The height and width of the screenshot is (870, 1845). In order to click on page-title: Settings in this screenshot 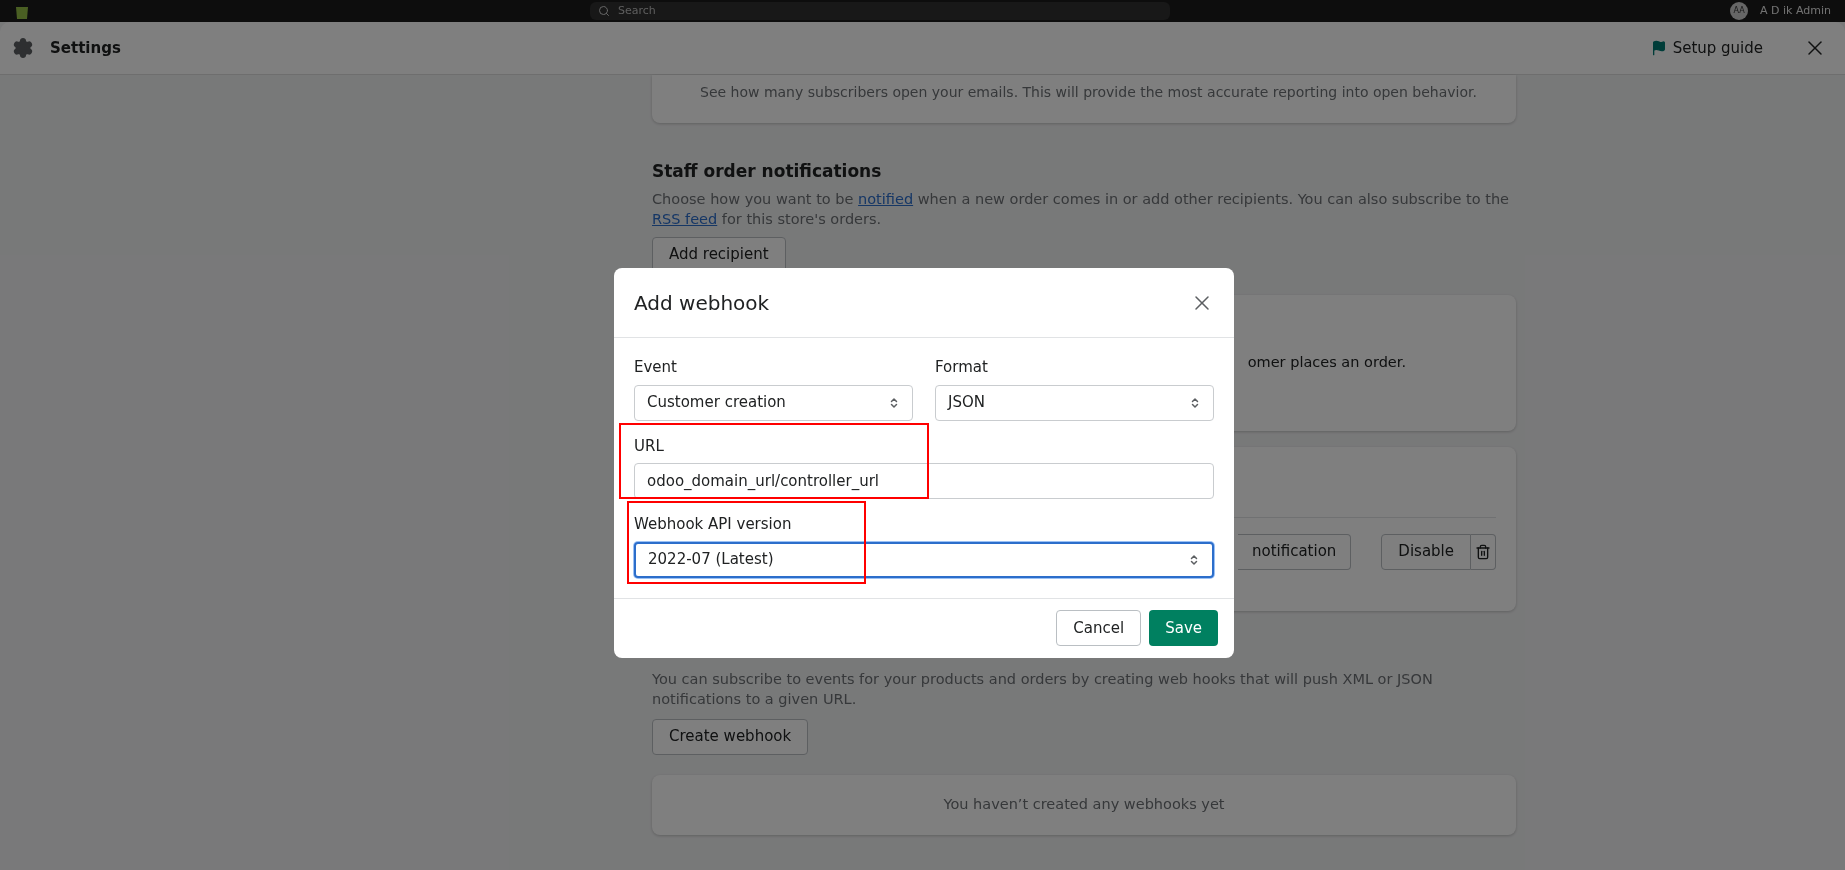, I will do `click(85, 48)`.